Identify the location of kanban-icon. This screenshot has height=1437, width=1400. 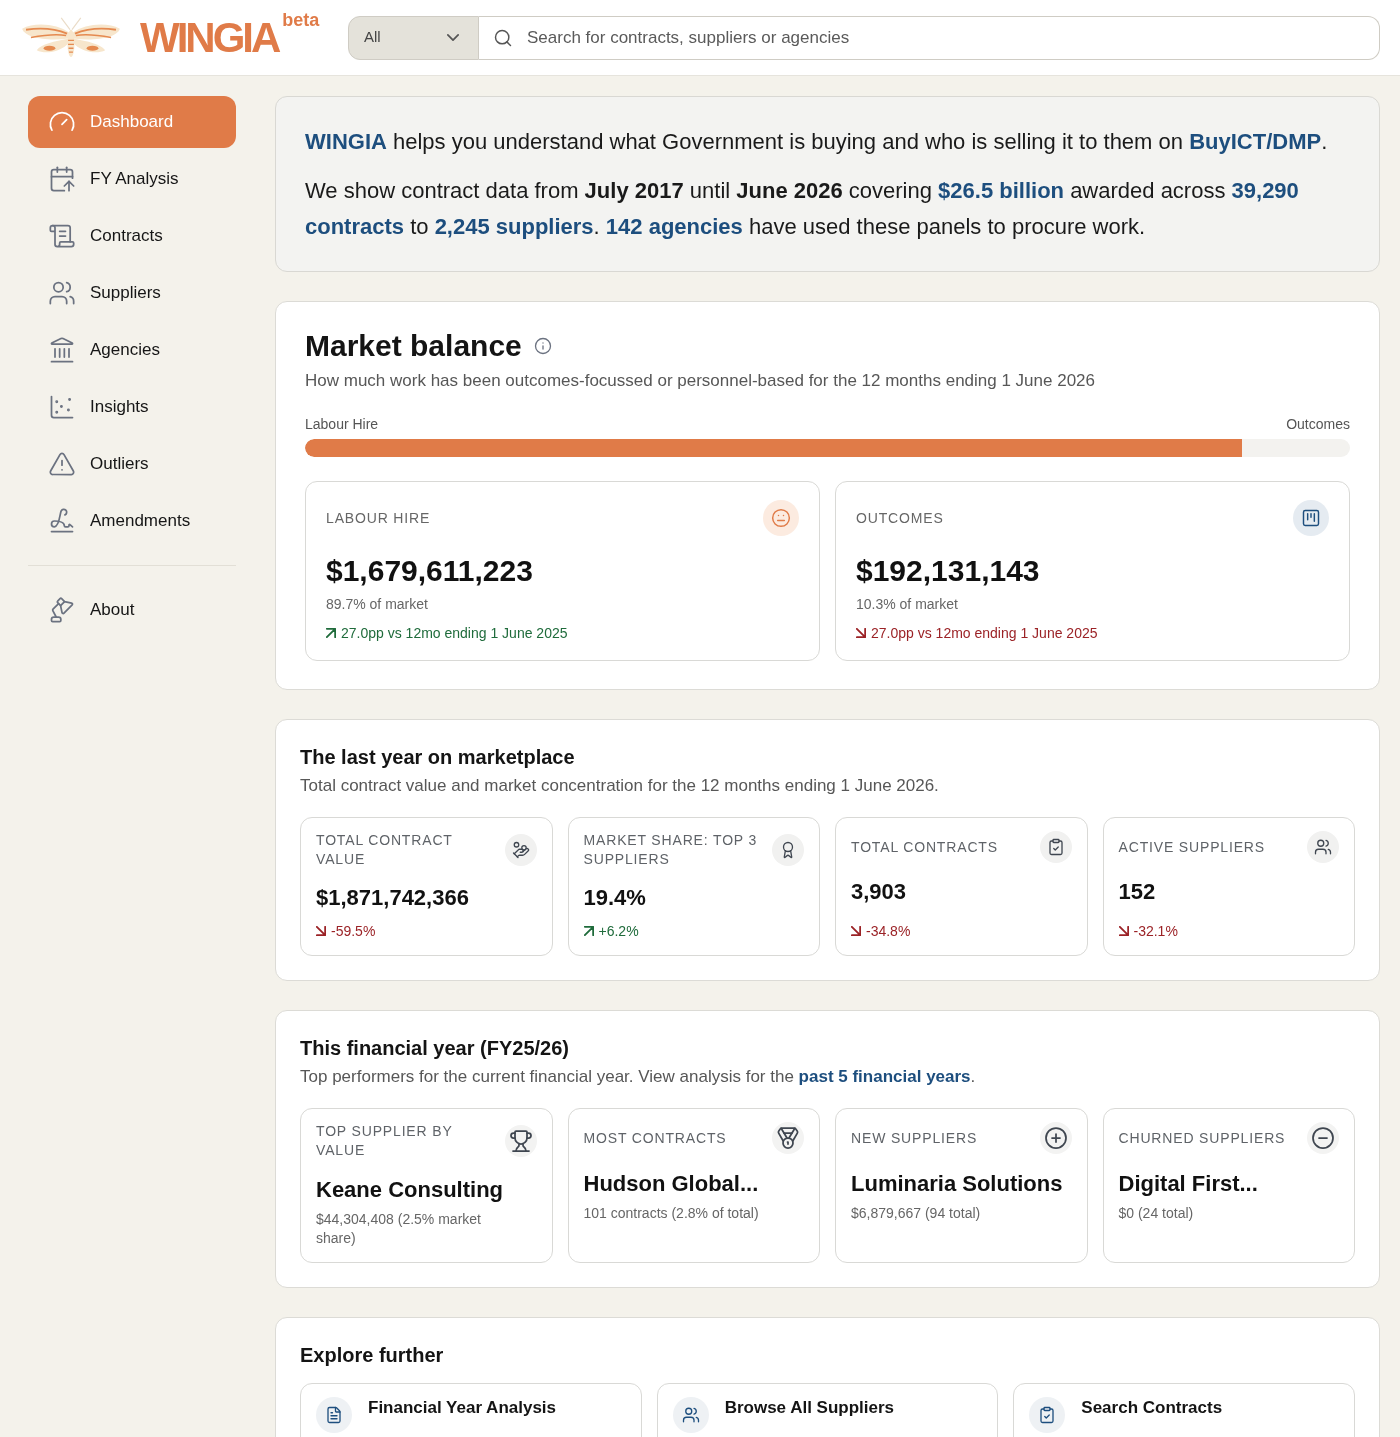
(1311, 518).